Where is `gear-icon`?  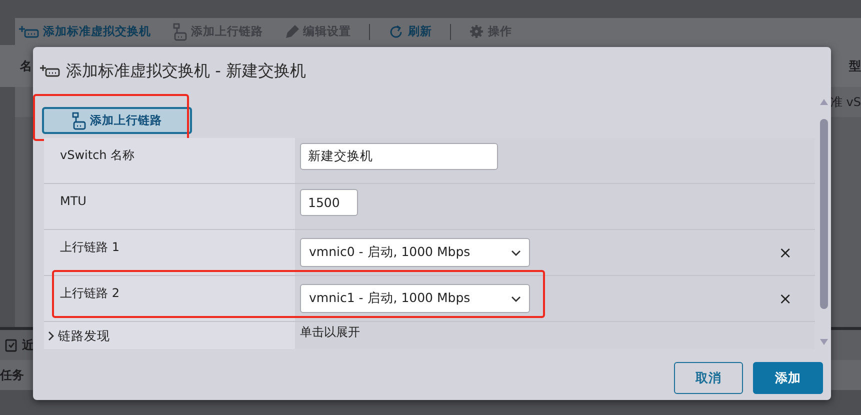
gear-icon is located at coordinates (476, 31).